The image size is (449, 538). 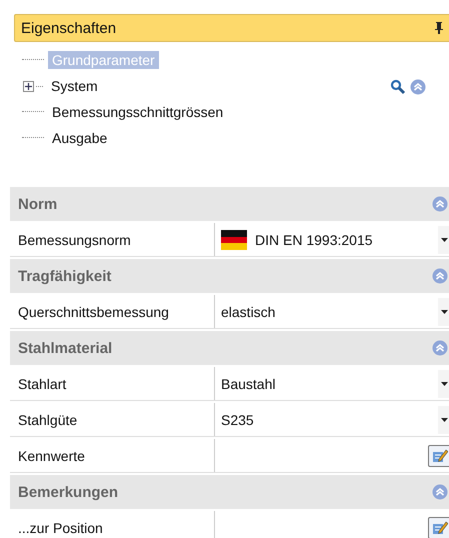 I want to click on property-label: Stahlart, so click(x=112, y=383).